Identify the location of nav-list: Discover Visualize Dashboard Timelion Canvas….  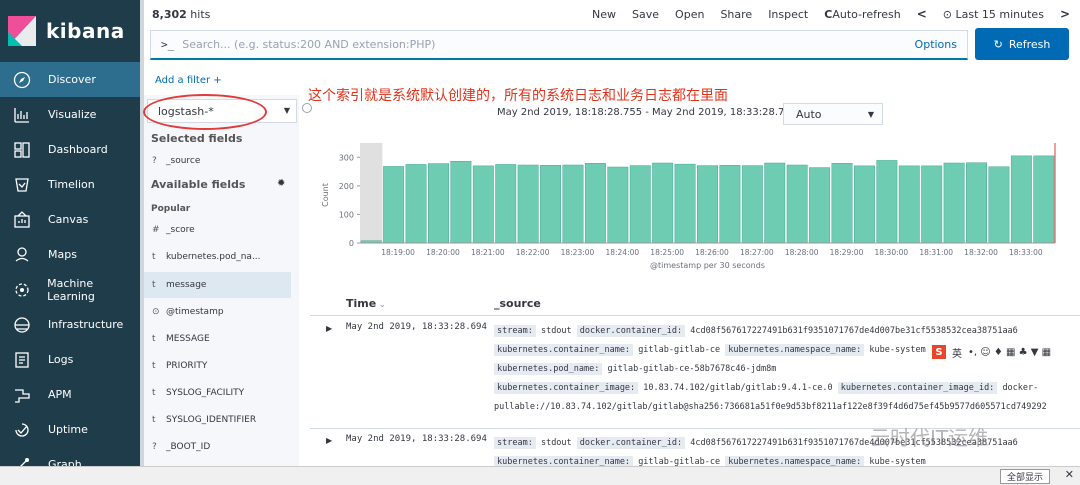
(70, 272).